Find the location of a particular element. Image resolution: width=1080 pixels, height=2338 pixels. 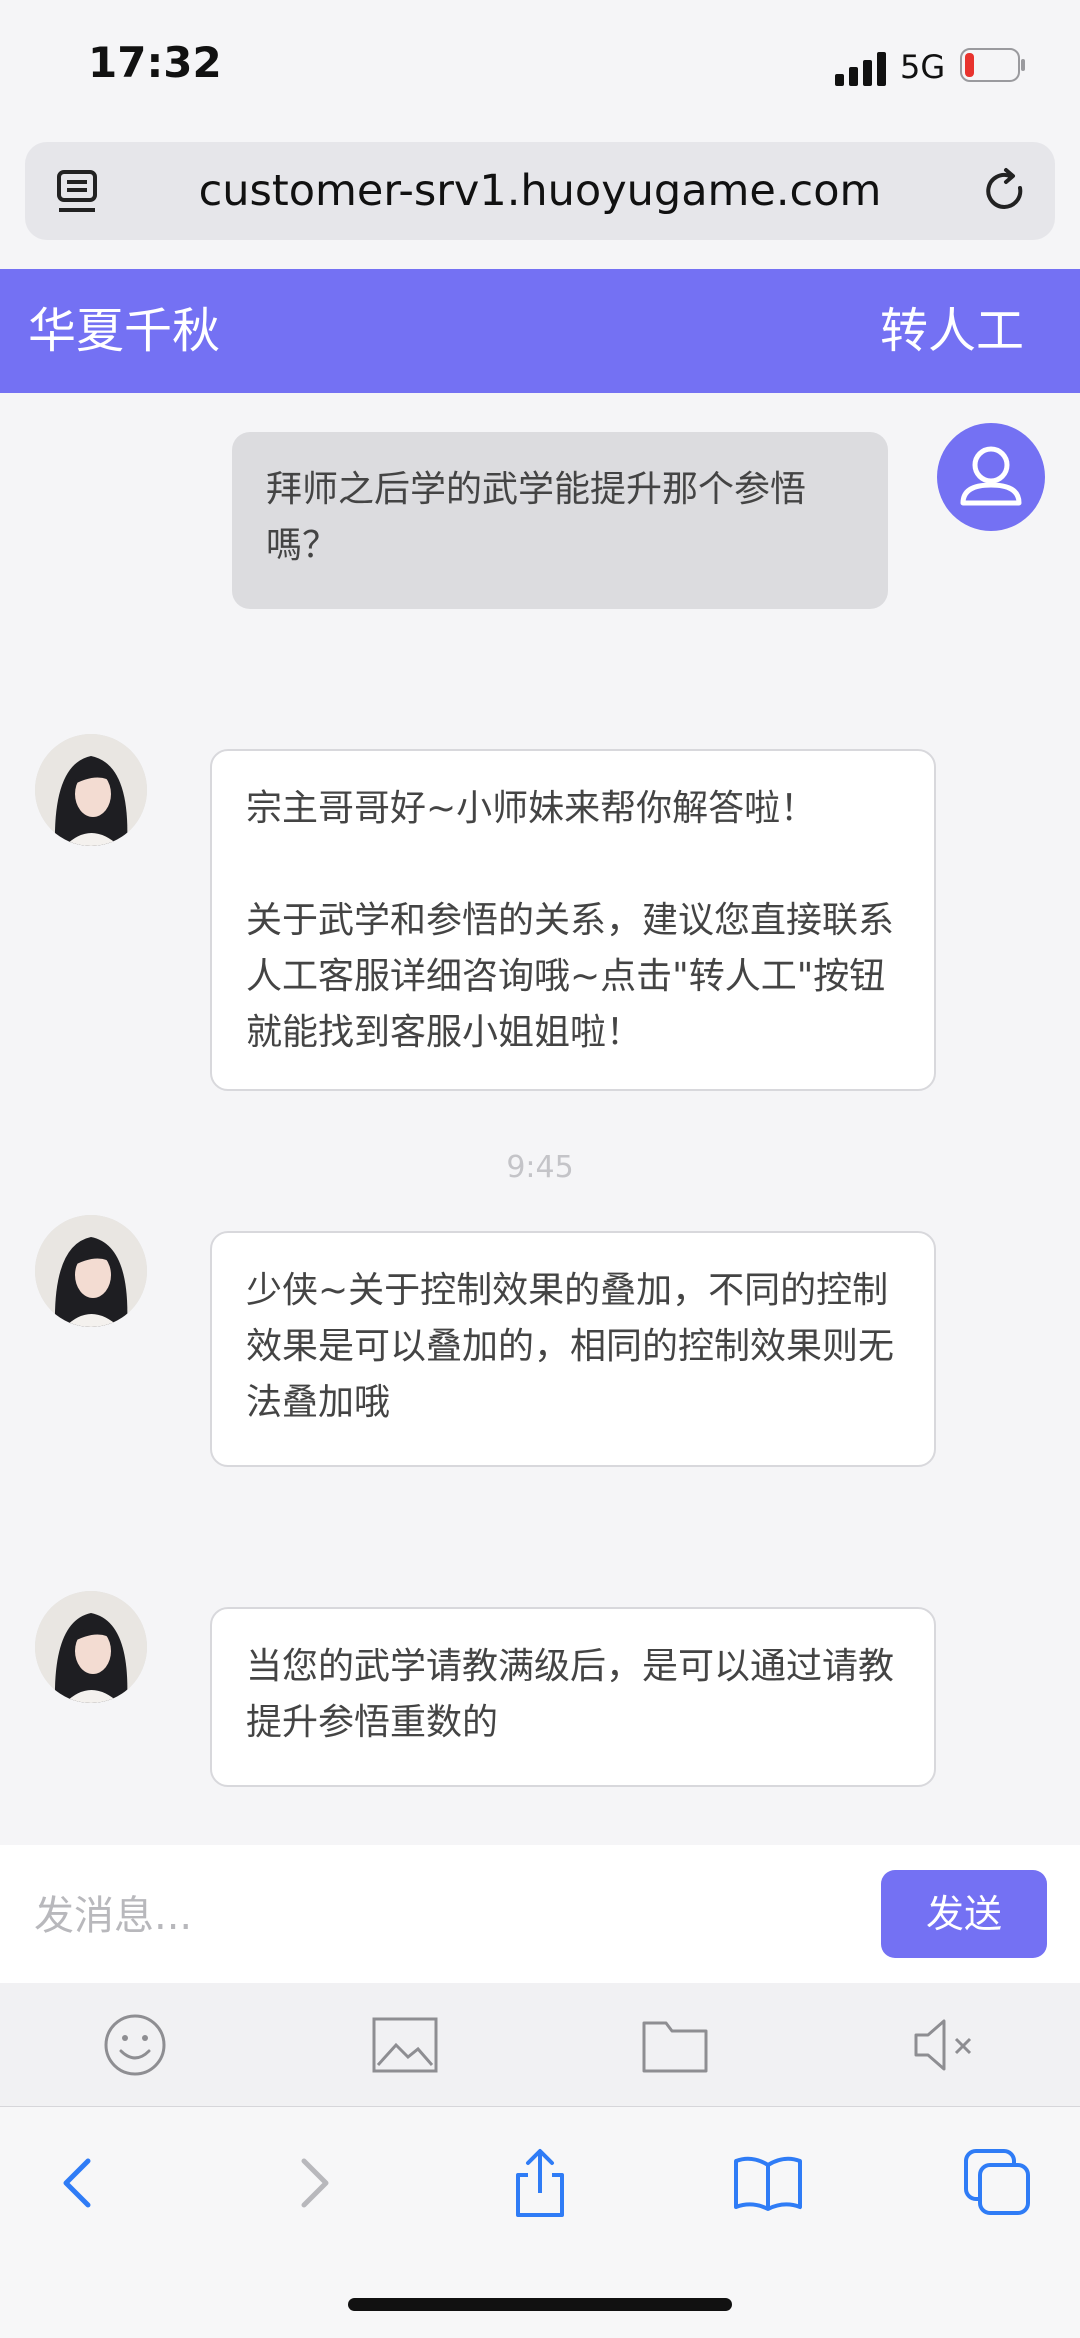

tabs-icon is located at coordinates (998, 2183).